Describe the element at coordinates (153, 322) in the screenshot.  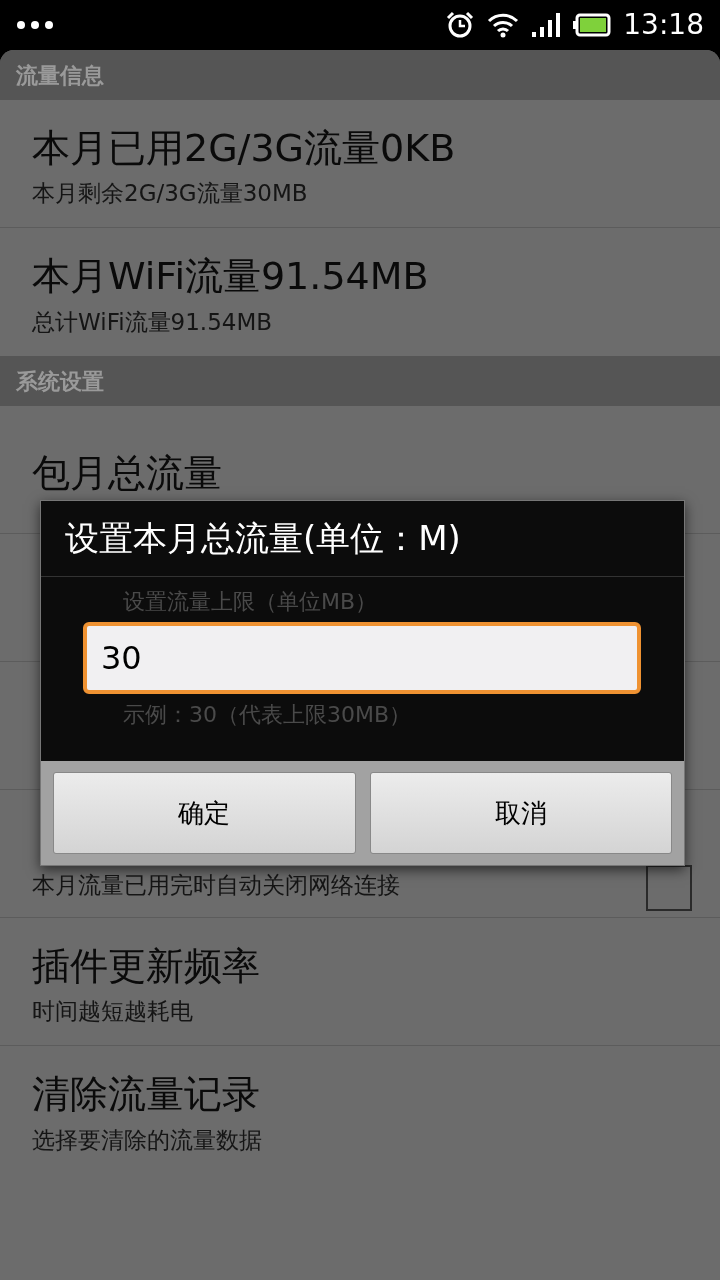
I see `item-subtitle: 总计WiFi流量91.54MB` at that location.